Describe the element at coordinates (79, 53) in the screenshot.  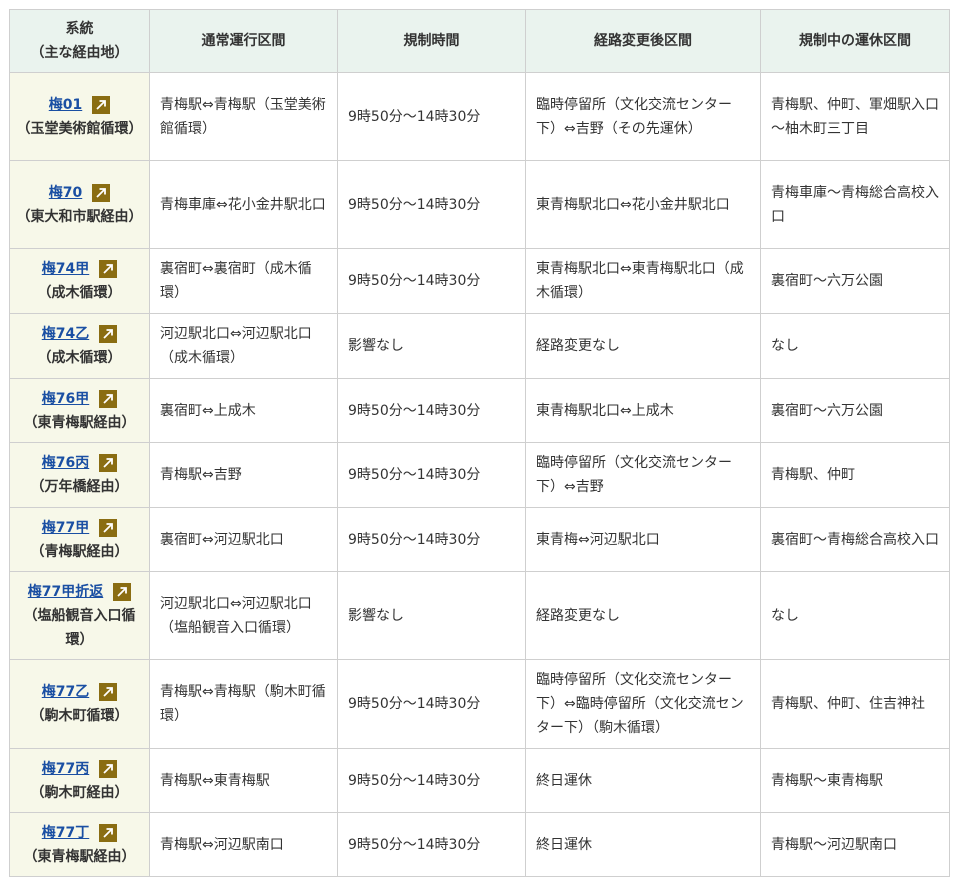
I see `header-route-sub-label: （主な経由地）` at that location.